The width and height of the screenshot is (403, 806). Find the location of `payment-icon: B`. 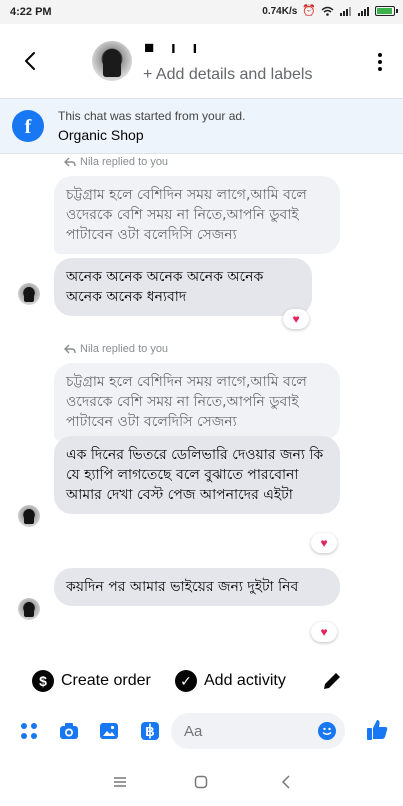

payment-icon: B is located at coordinates (150, 731).